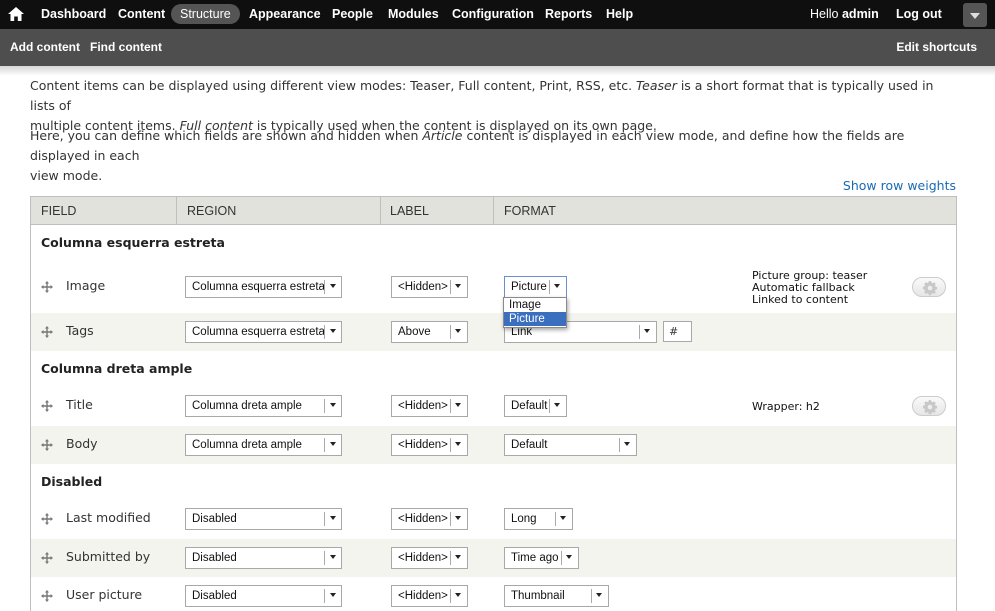 The height and width of the screenshot is (611, 995). Describe the element at coordinates (352, 14) in the screenshot. I see `menu-people: People` at that location.